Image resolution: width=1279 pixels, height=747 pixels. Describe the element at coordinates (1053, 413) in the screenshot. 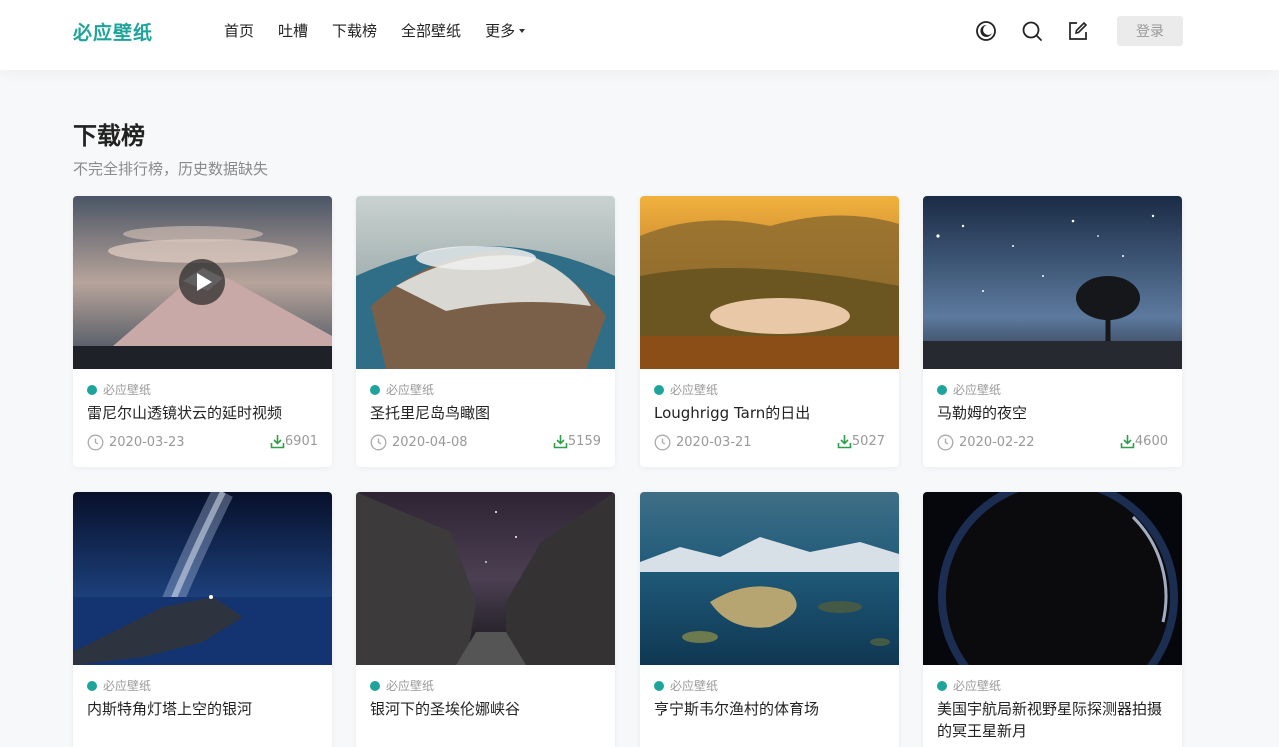

I see `card-title: 马勒姆的夜空` at that location.